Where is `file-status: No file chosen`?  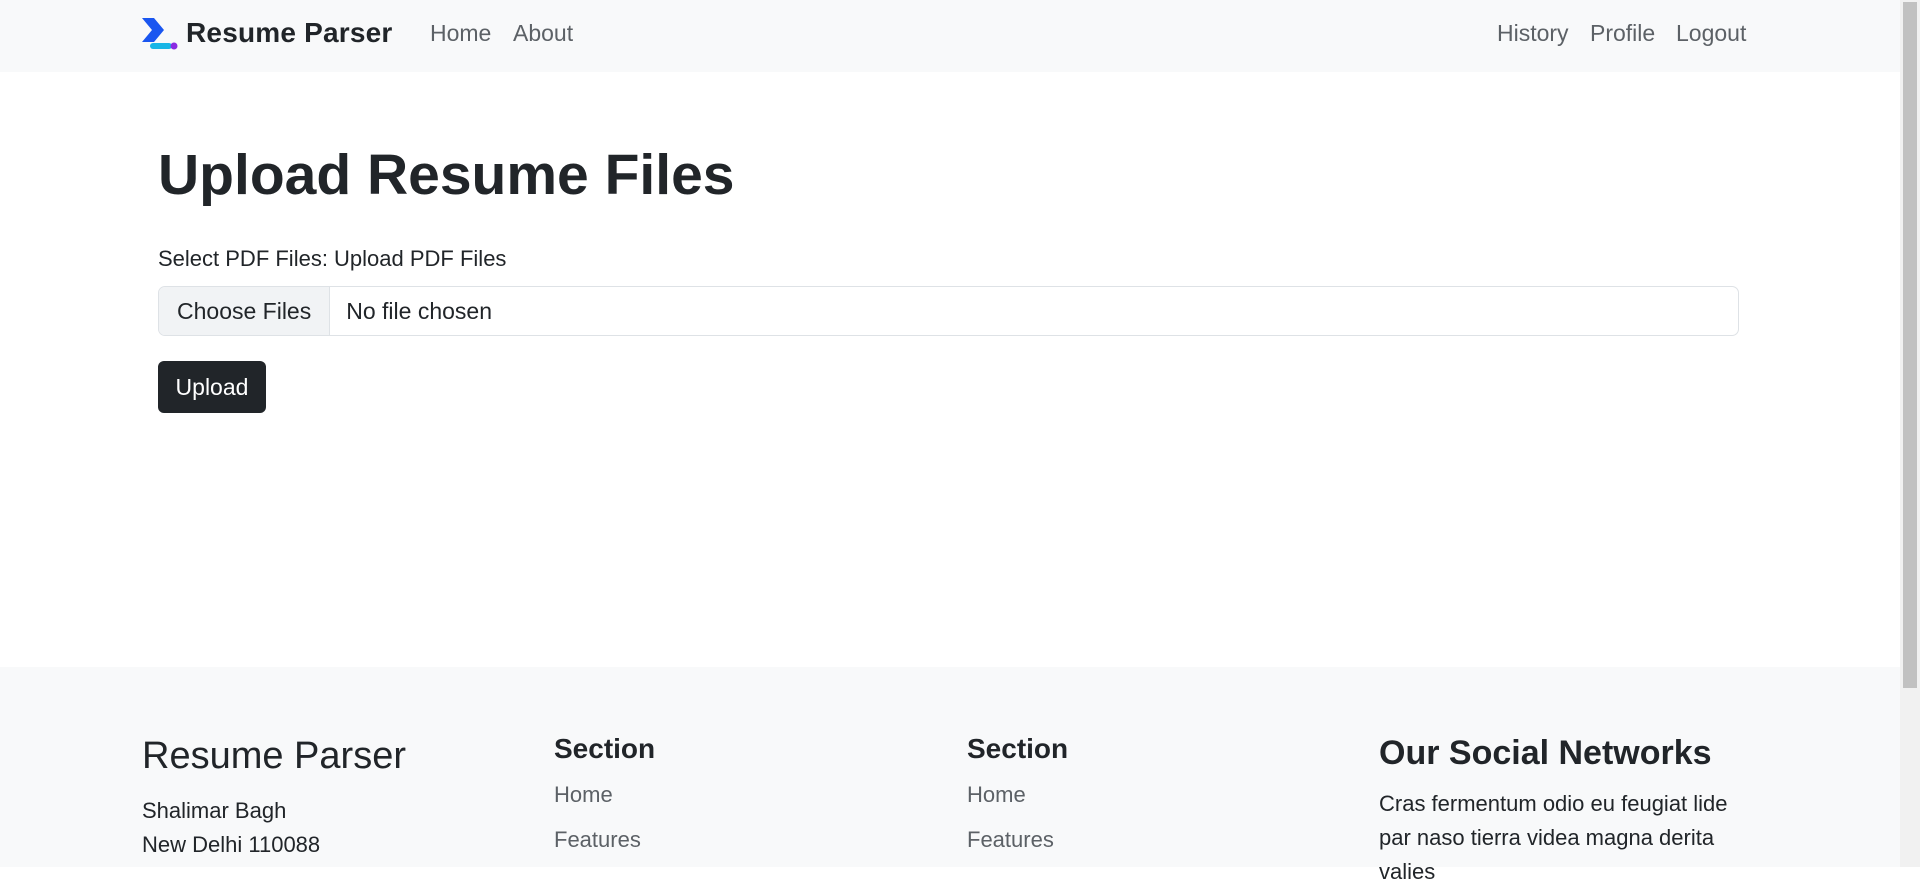
file-status: No file chosen is located at coordinates (419, 310).